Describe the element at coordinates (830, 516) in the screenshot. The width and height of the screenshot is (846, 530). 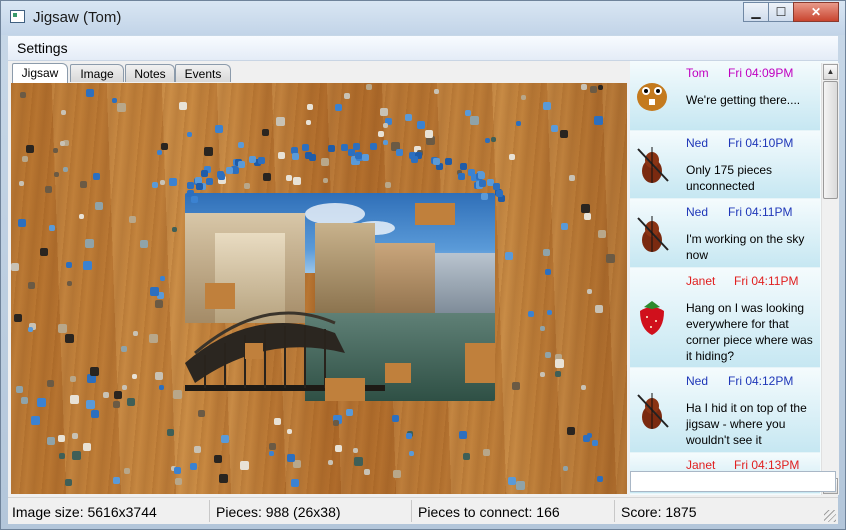
I see `resize-grip` at that location.